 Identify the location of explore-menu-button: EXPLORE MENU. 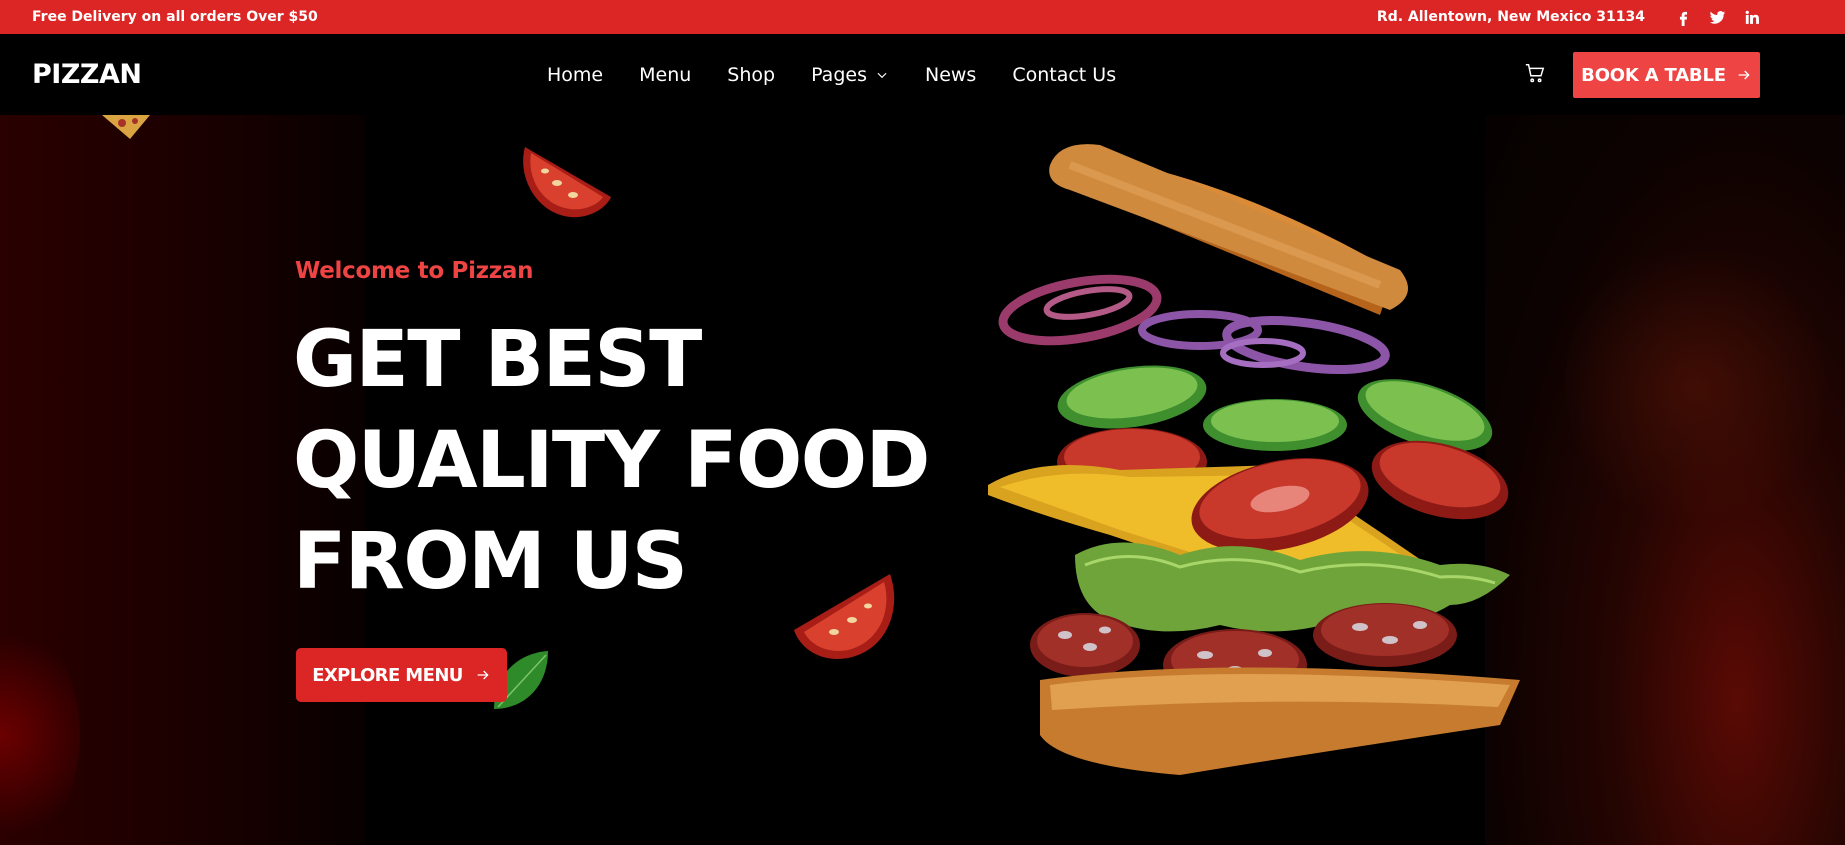
(401, 675).